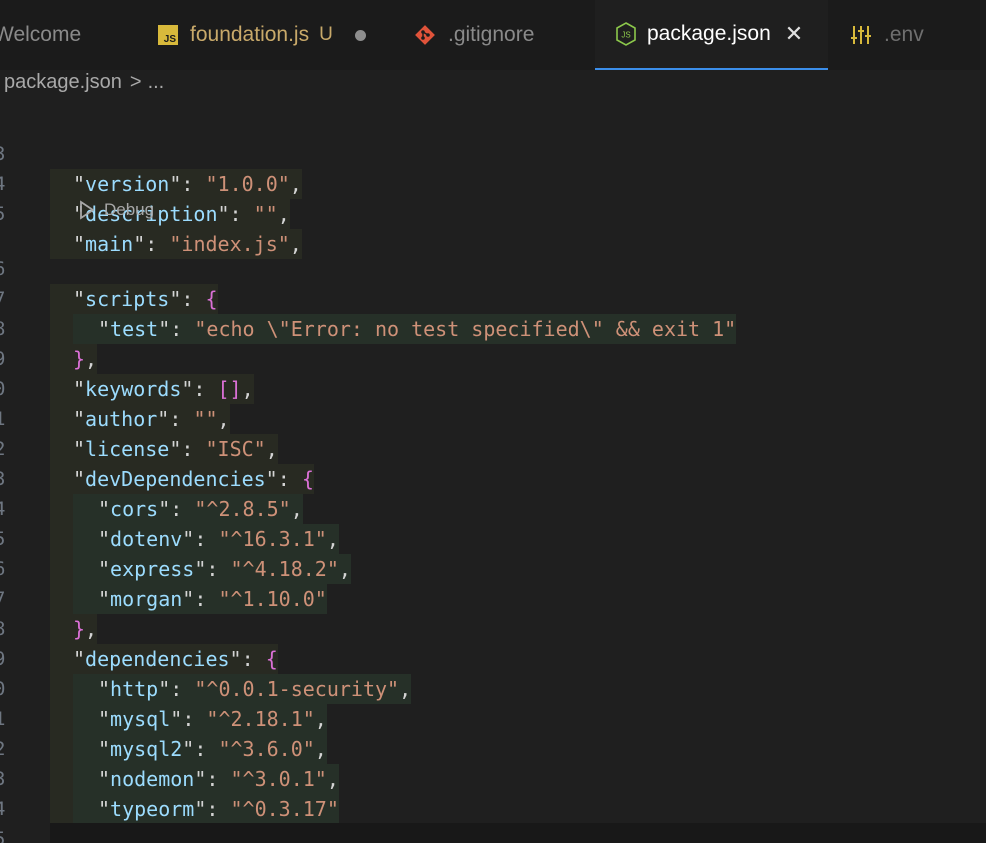 This screenshot has height=843, width=986. I want to click on tab-package-json: JS package.json ✕, so click(711, 35).